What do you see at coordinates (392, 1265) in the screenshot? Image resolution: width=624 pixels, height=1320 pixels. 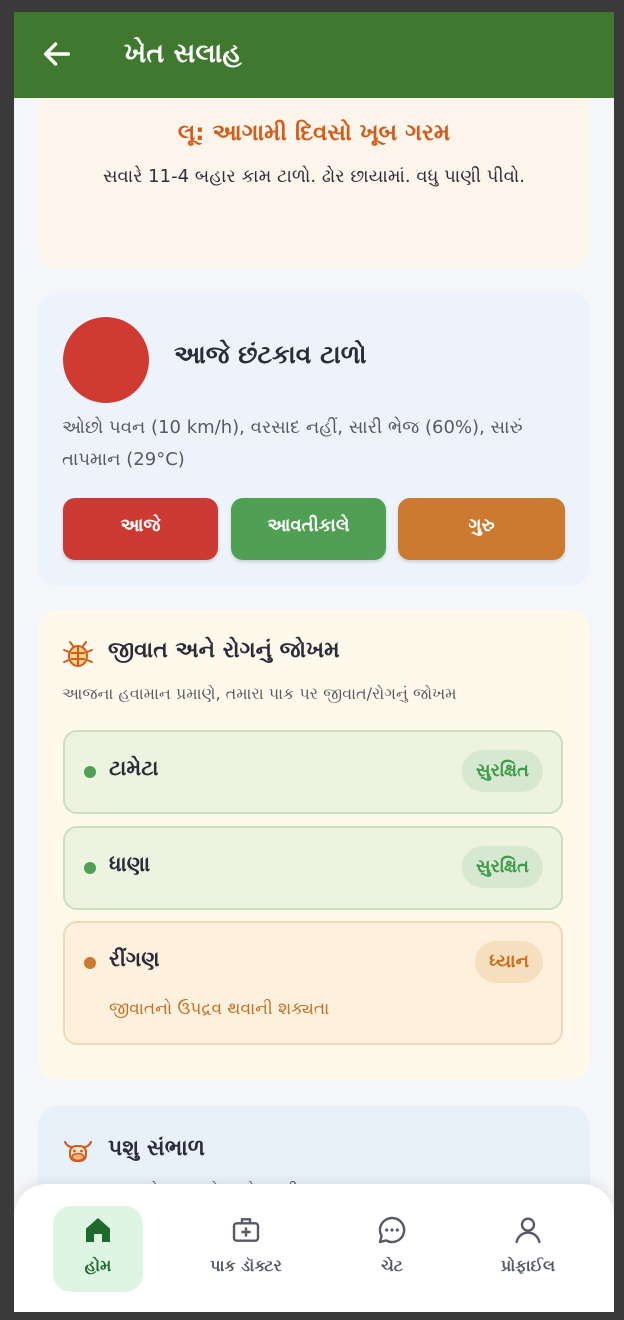 I see `nav-label: ચેટ` at bounding box center [392, 1265].